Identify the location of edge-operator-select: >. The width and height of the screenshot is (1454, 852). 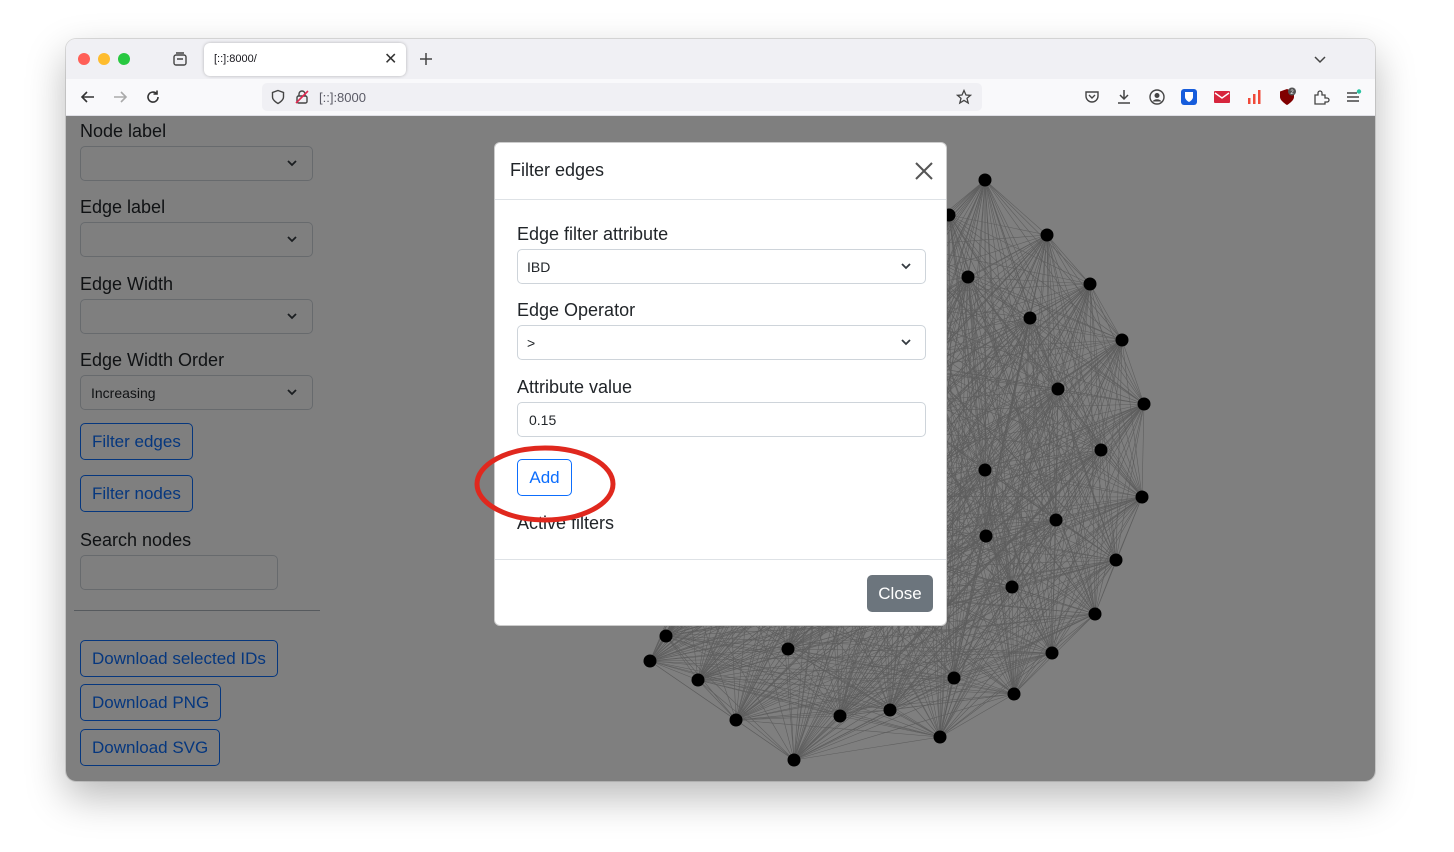
(721, 342).